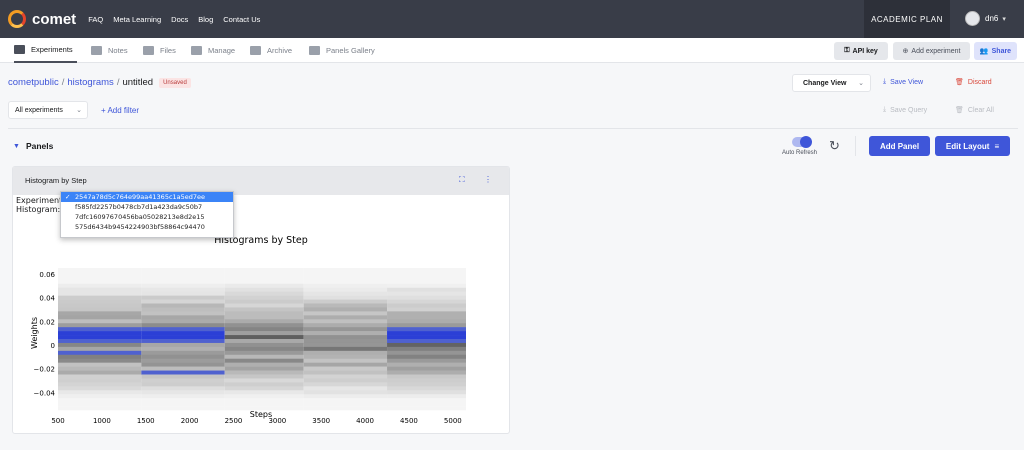  What do you see at coordinates (137, 19) in the screenshot?
I see `nav-meta-learning: Meta Learning` at bounding box center [137, 19].